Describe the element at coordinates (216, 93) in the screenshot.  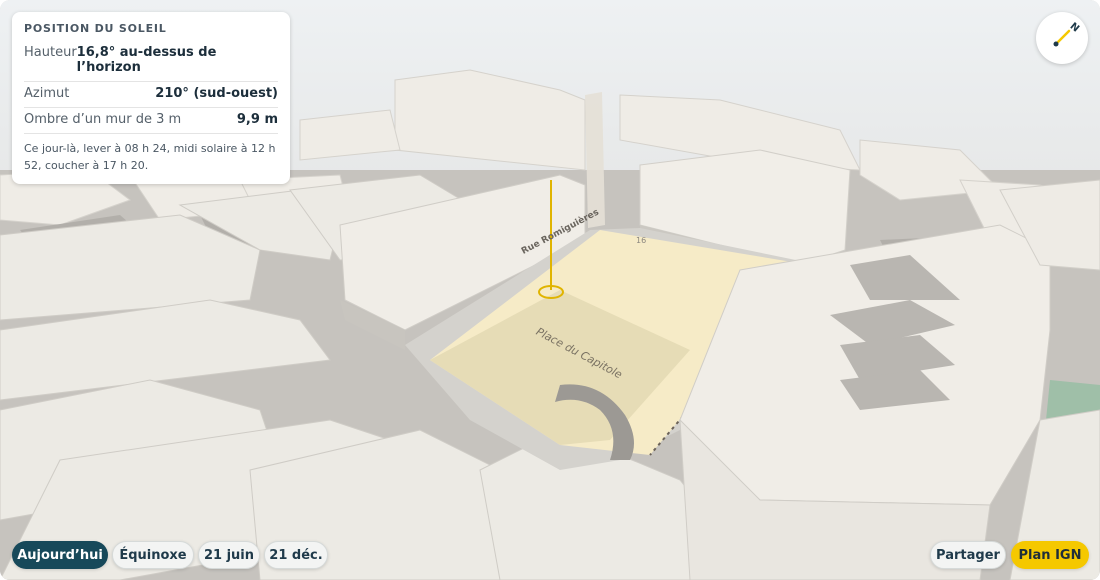
I see `azimuth-value: 210° (sud-ouest)` at that location.